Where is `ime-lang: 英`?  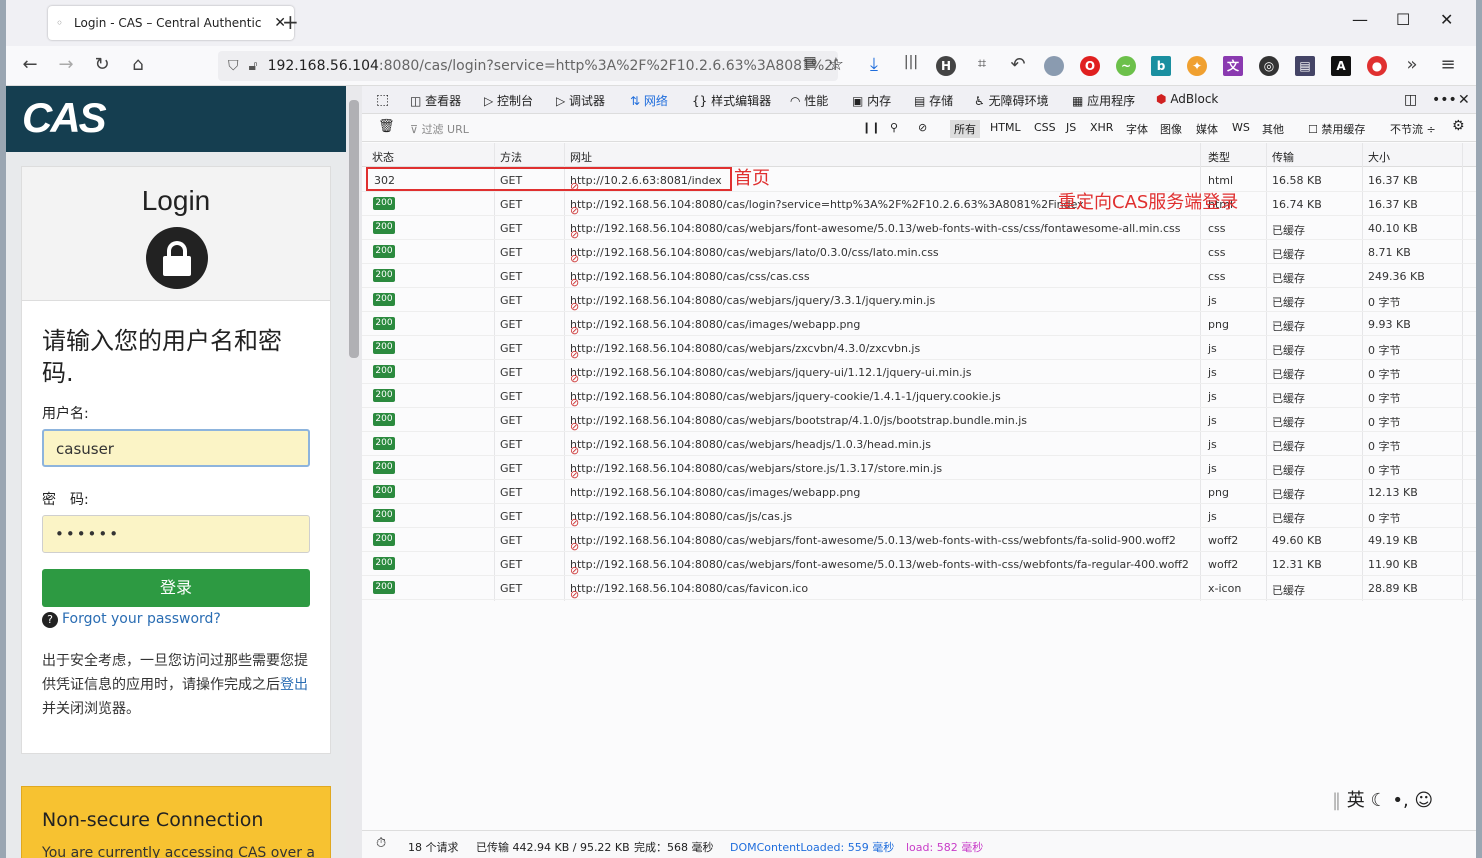 ime-lang: 英 is located at coordinates (1356, 800).